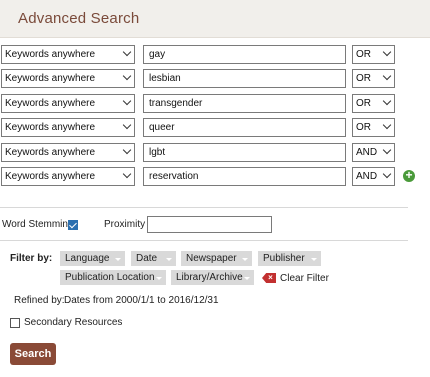 The height and width of the screenshot is (377, 430). What do you see at coordinates (244, 78) in the screenshot?
I see `search-term-input: lesbian` at bounding box center [244, 78].